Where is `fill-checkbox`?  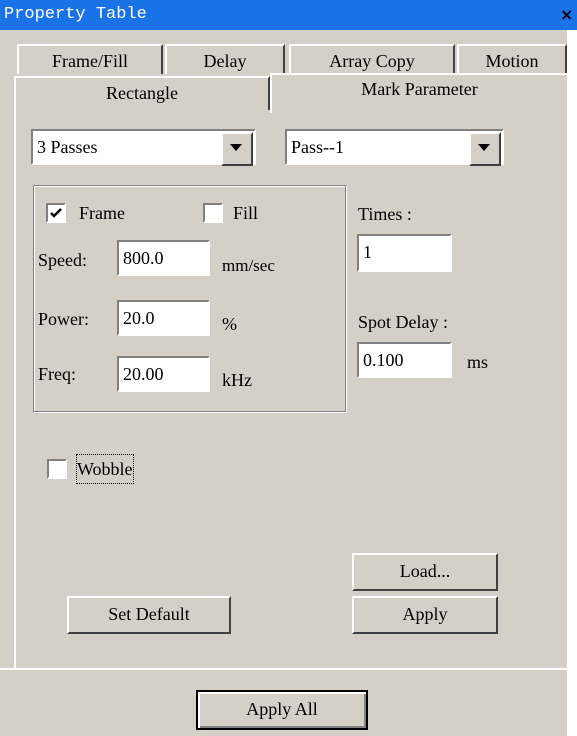 fill-checkbox is located at coordinates (213, 213).